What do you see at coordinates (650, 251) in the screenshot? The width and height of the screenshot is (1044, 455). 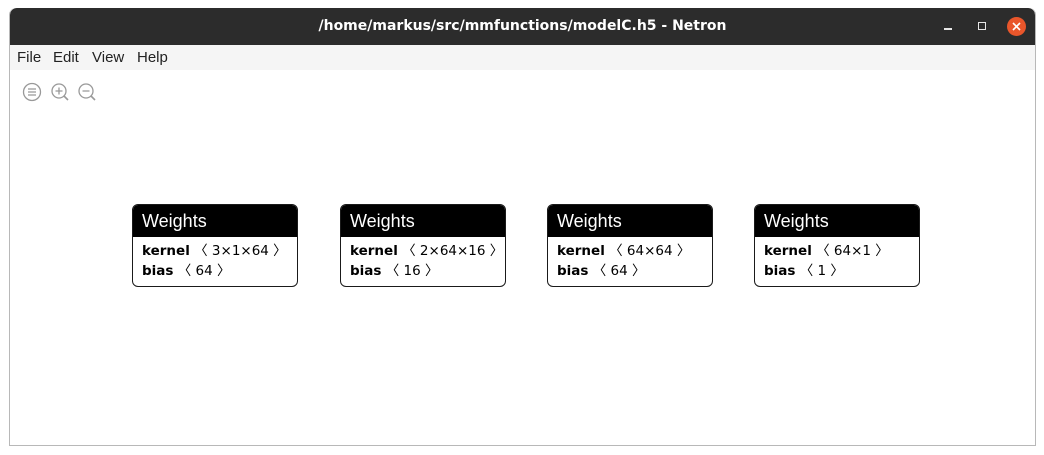 I see `attribute-value: 〈 64×64 〉` at bounding box center [650, 251].